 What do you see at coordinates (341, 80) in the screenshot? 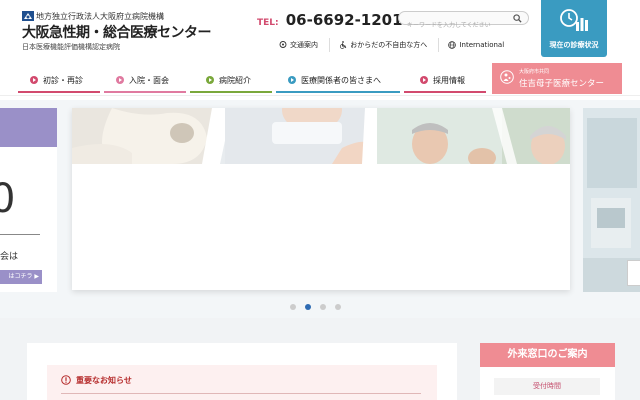
I see `nav-item-label: 医療関係者の皆さまへ` at bounding box center [341, 80].